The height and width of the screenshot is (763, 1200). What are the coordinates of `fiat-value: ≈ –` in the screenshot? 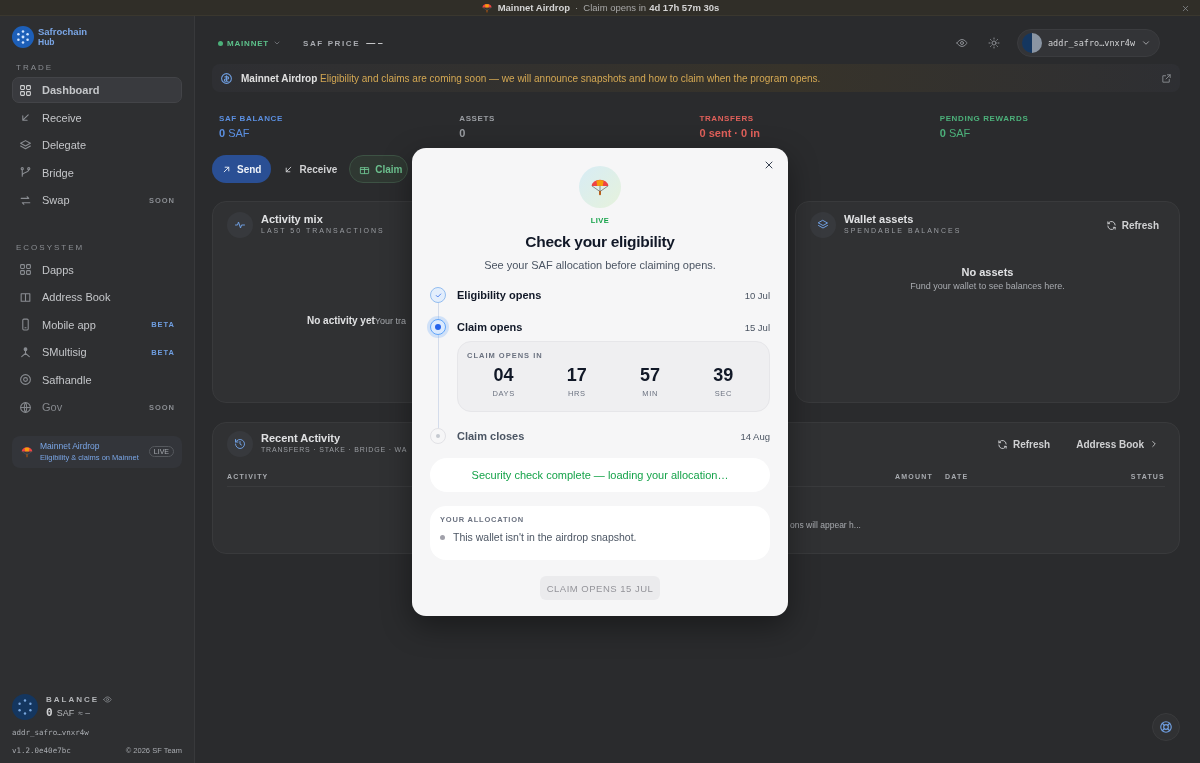 It's located at (84, 713).